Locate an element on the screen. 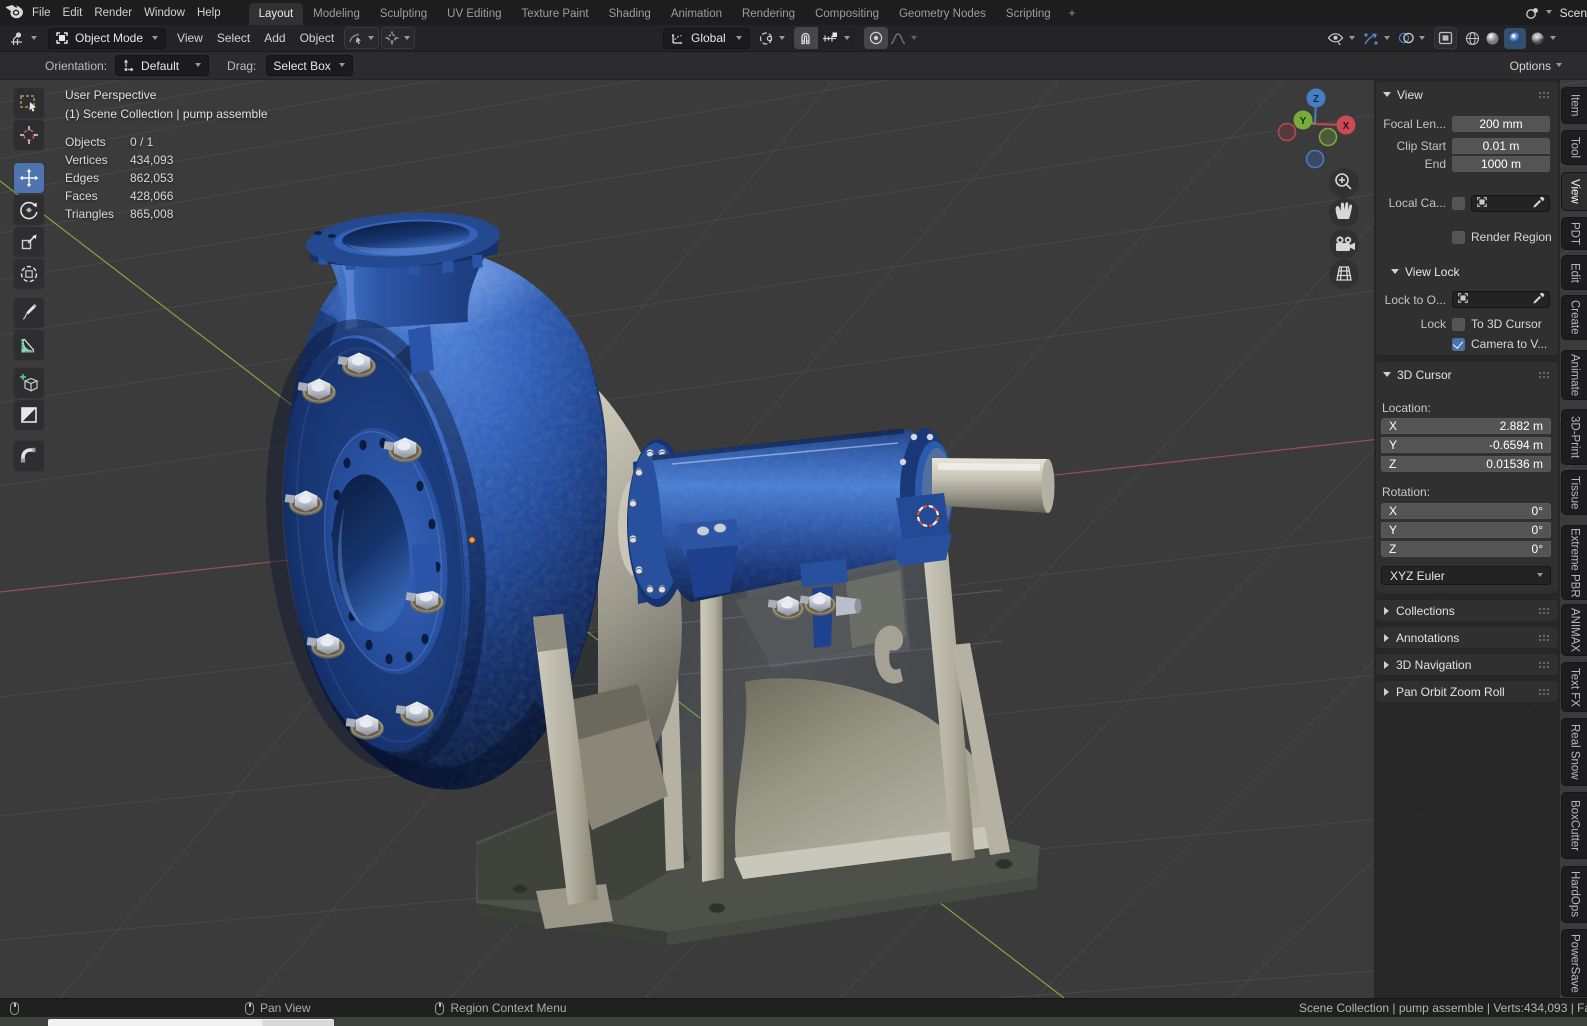  svg-text: Y is located at coordinates (1303, 121).